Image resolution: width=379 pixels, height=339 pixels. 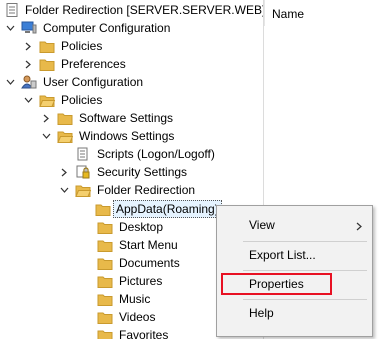 What do you see at coordinates (137, 317) in the screenshot?
I see `tree-item-label: Videos` at bounding box center [137, 317].